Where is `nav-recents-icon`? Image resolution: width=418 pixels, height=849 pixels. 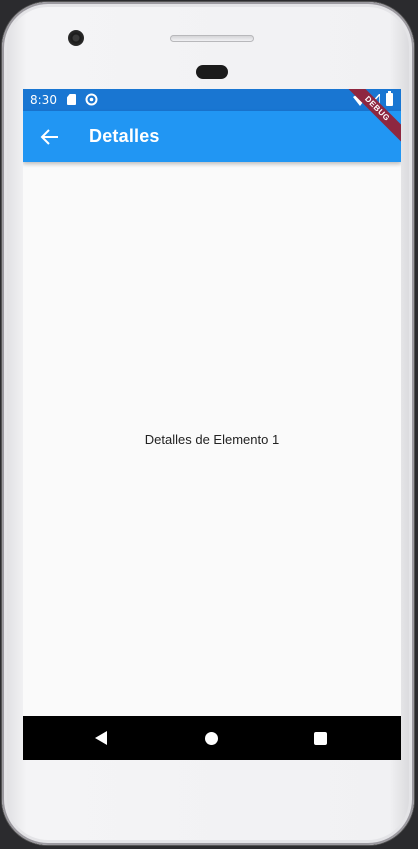 nav-recents-icon is located at coordinates (320, 738).